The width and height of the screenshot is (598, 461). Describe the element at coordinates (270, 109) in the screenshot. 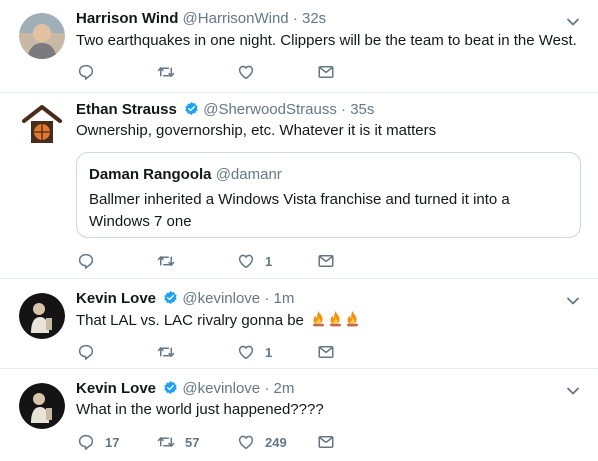

I see `author-handle: @SherwoodStrauss` at that location.